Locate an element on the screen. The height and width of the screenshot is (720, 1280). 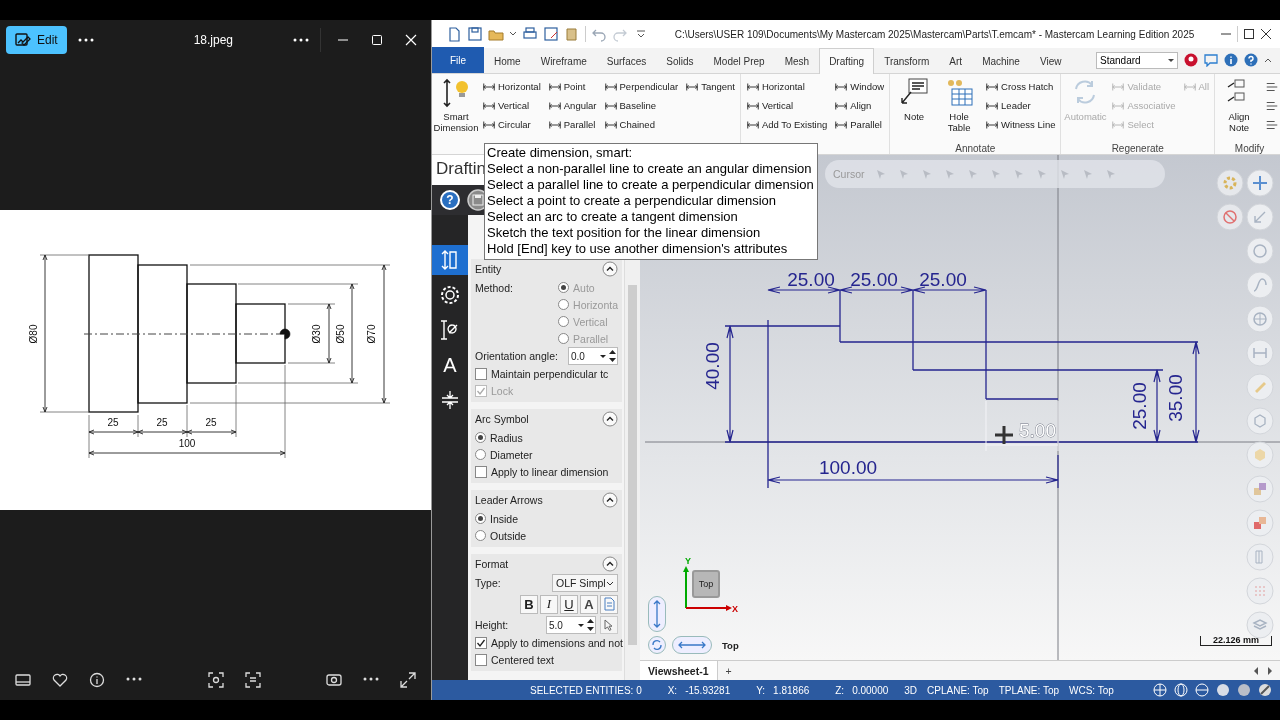
ribbon-command: Align is located at coordinates (859, 105).